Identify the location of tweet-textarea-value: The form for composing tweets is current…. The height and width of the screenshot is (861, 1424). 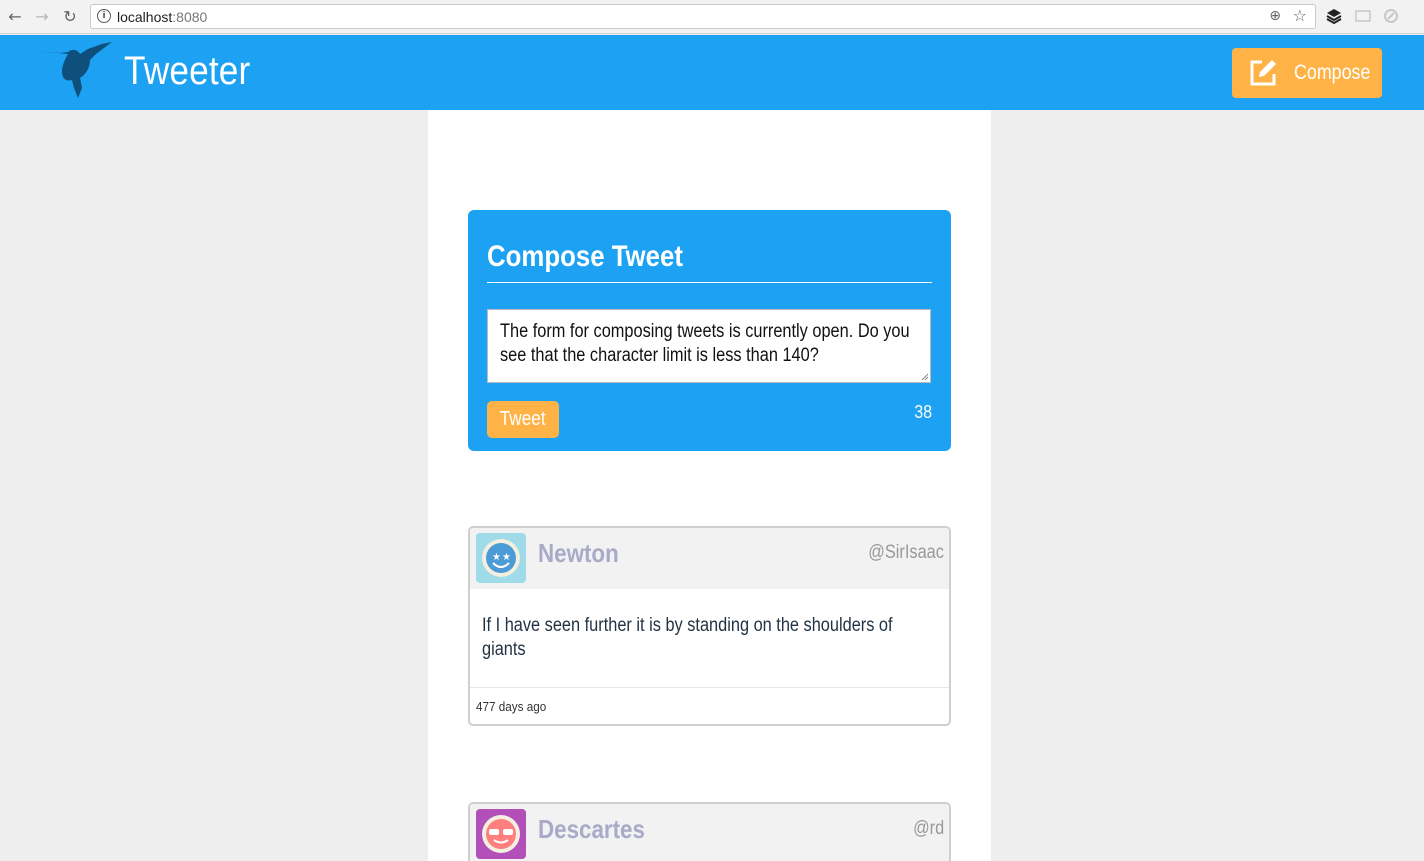
(705, 343).